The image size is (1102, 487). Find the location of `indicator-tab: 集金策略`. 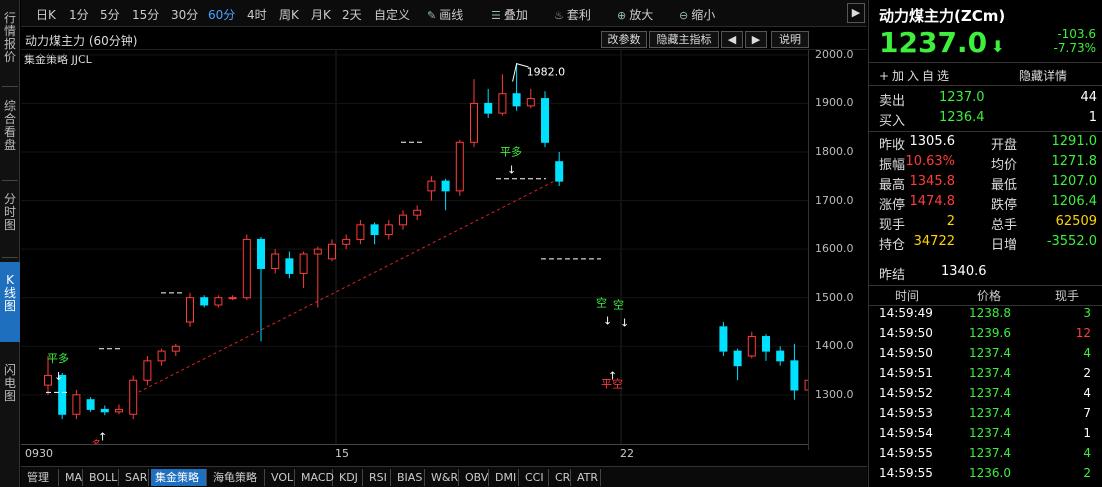

indicator-tab: 集金策略 is located at coordinates (179, 477).